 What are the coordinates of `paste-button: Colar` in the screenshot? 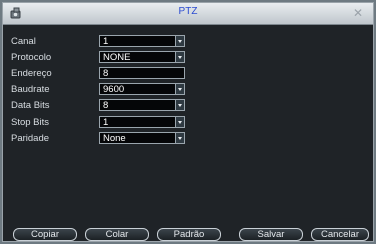 It's located at (117, 234).